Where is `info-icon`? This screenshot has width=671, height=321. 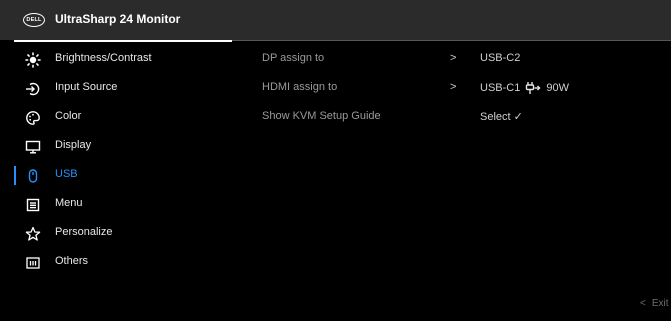
info-icon is located at coordinates (33, 263).